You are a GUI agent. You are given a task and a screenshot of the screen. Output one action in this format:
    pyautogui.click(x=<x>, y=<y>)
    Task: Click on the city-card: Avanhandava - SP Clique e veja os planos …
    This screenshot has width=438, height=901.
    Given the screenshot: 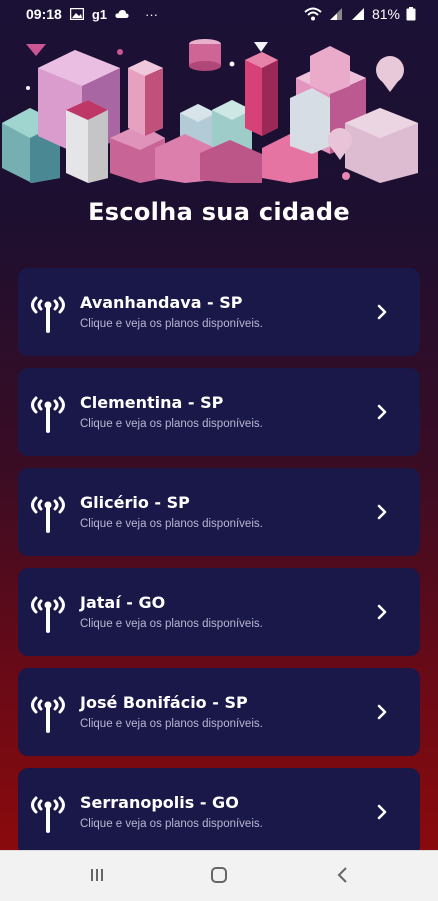 What is the action you would take?
    pyautogui.click(x=219, y=312)
    